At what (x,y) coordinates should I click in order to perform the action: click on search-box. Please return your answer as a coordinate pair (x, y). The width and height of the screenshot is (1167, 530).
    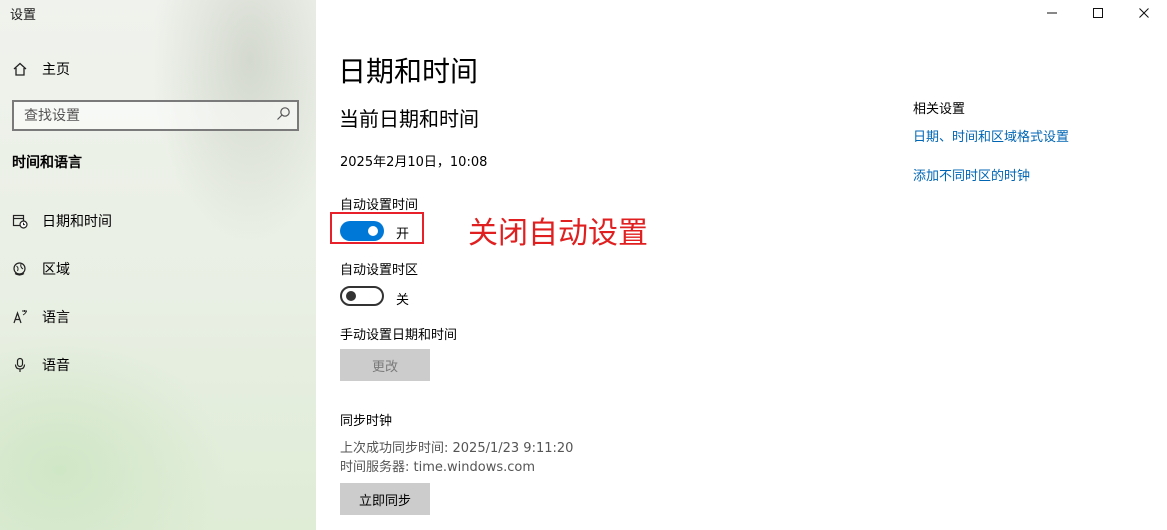
    Looking at the image, I should click on (155, 115).